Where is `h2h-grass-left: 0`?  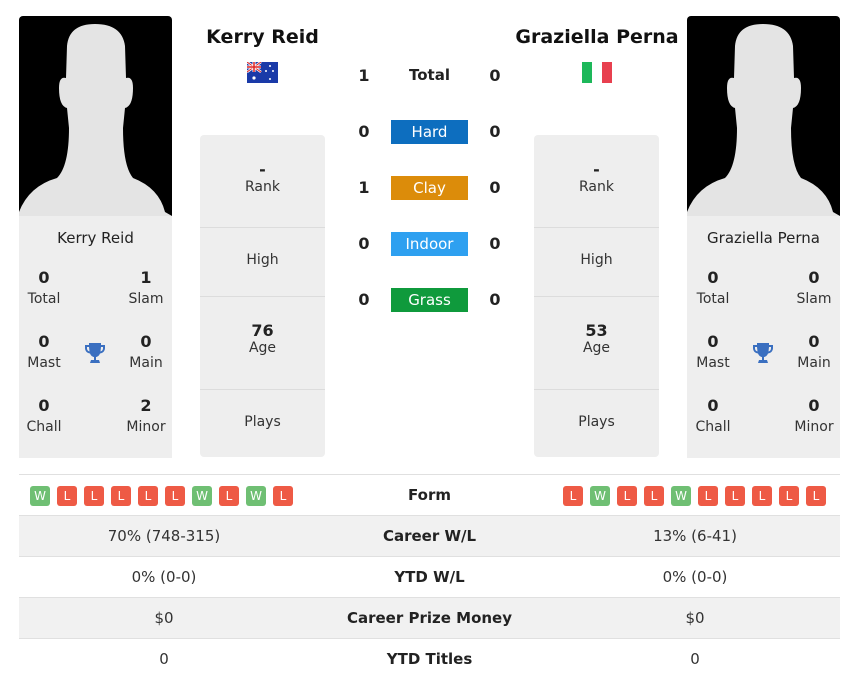 h2h-grass-left: 0 is located at coordinates (364, 299).